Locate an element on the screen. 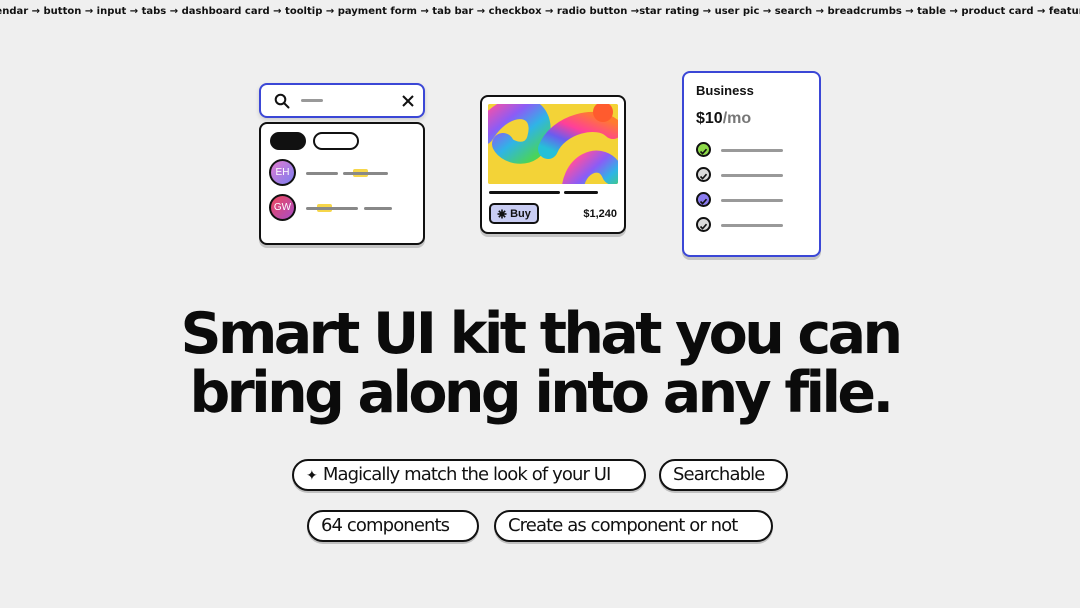 Image resolution: width=1080 pixels, height=608 pixels. avatar: EH is located at coordinates (282, 172).